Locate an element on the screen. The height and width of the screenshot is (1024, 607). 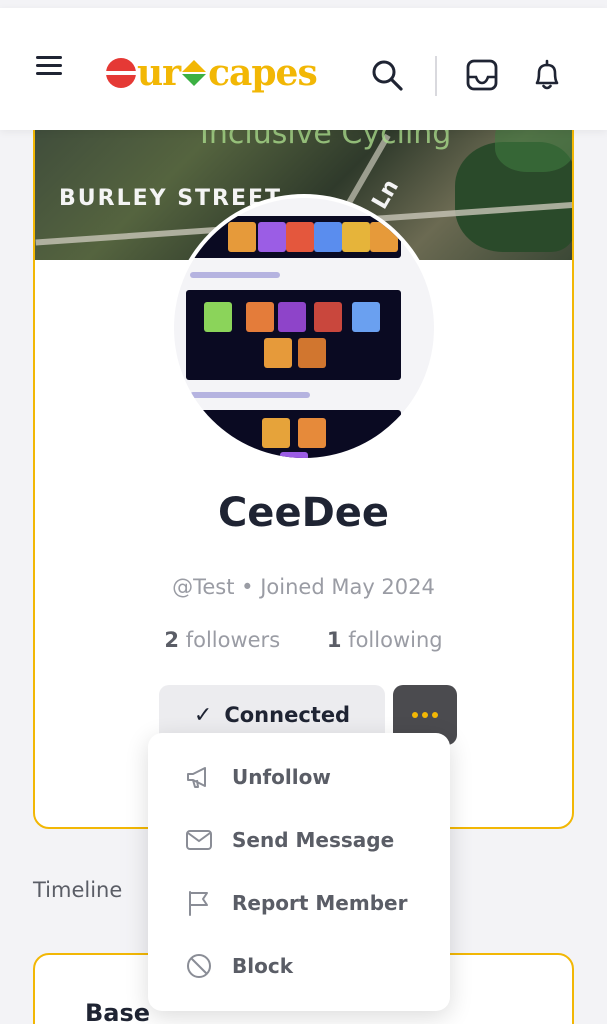
cover-road-label: Ln is located at coordinates (386, 194).